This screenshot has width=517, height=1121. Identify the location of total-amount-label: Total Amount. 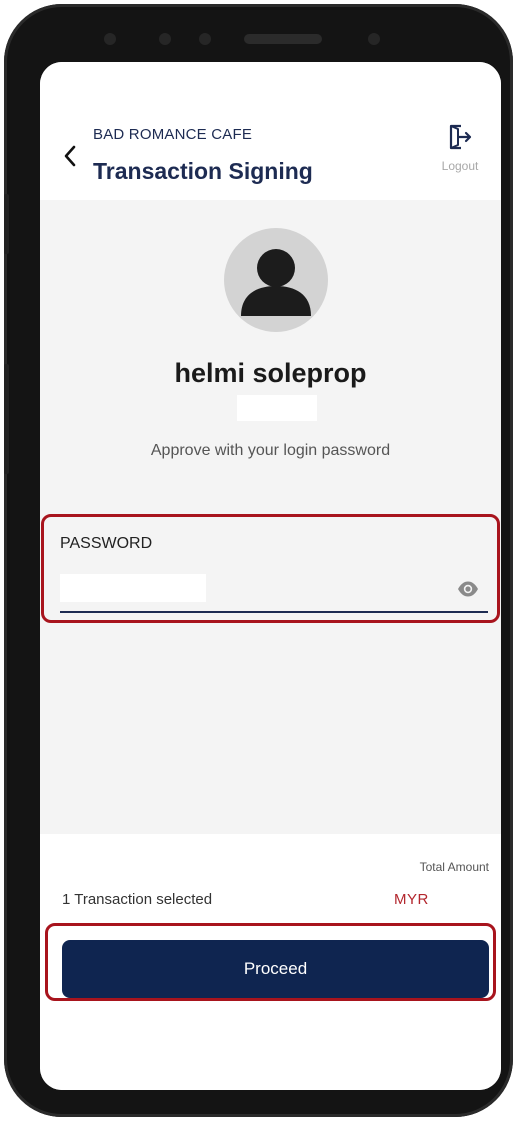
(454, 867).